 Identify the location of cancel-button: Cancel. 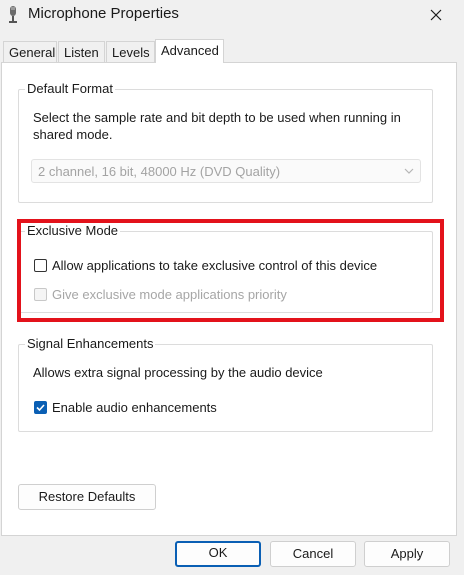
(313, 554).